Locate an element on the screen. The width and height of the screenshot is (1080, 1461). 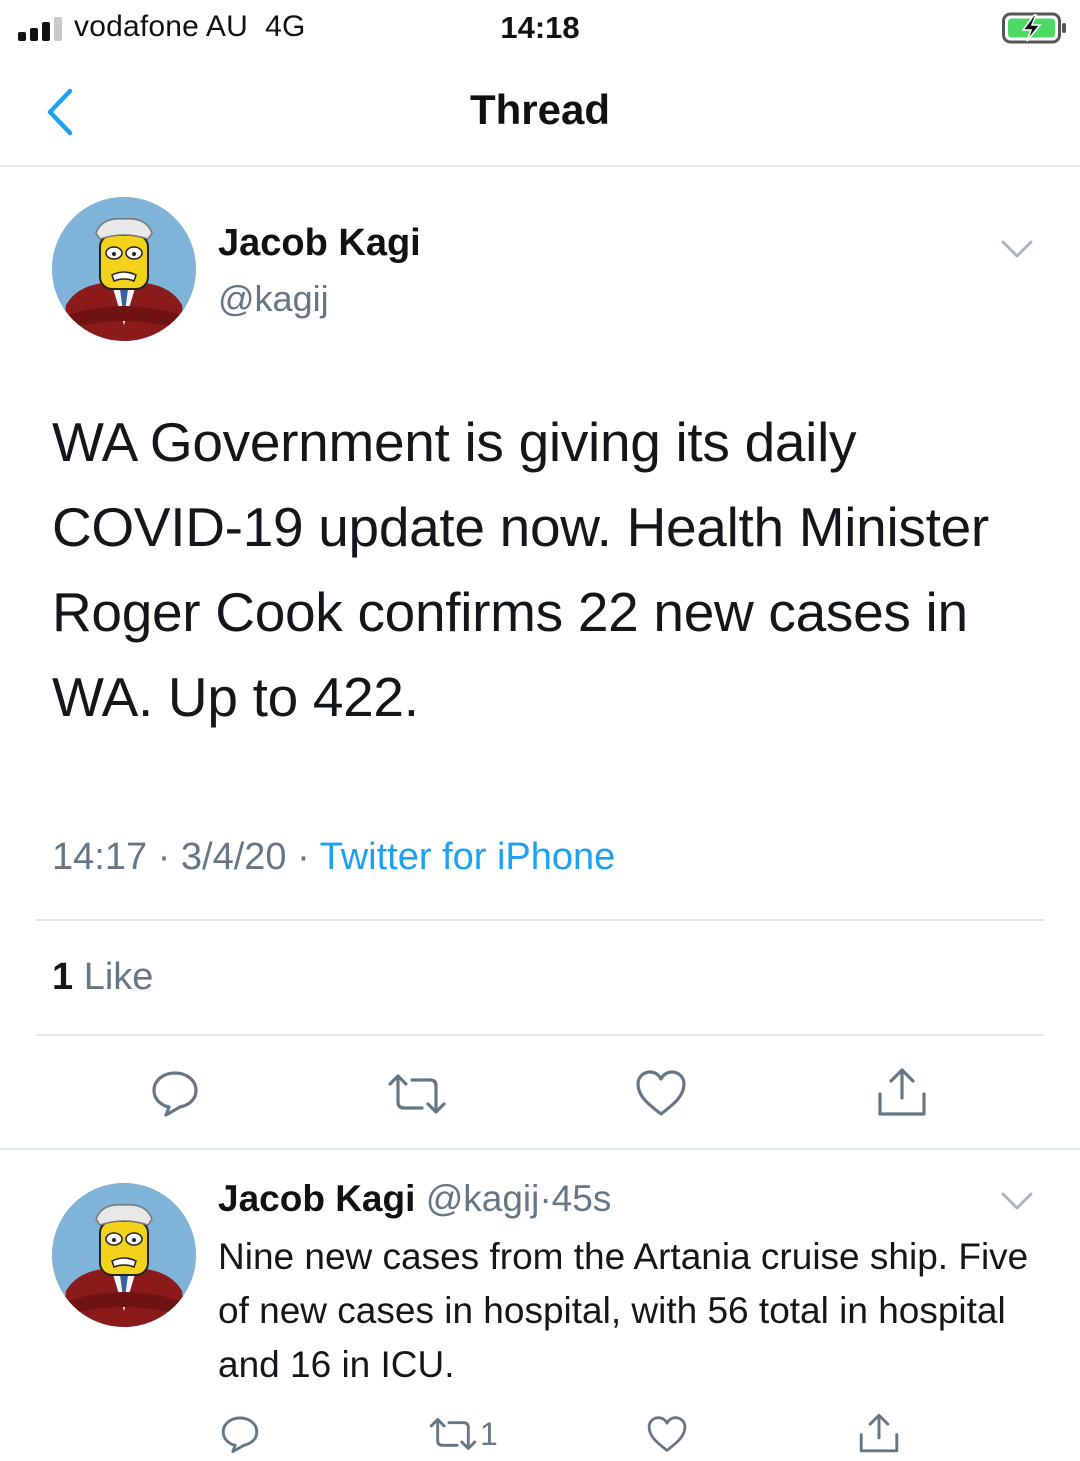
status-time: 14:18 is located at coordinates (540, 27).